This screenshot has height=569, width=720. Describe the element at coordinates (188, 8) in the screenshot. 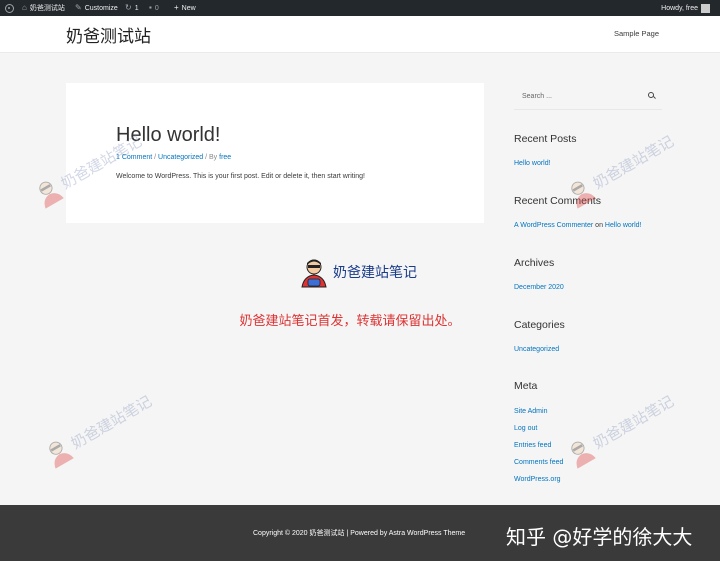

I see `new-label: New` at that location.